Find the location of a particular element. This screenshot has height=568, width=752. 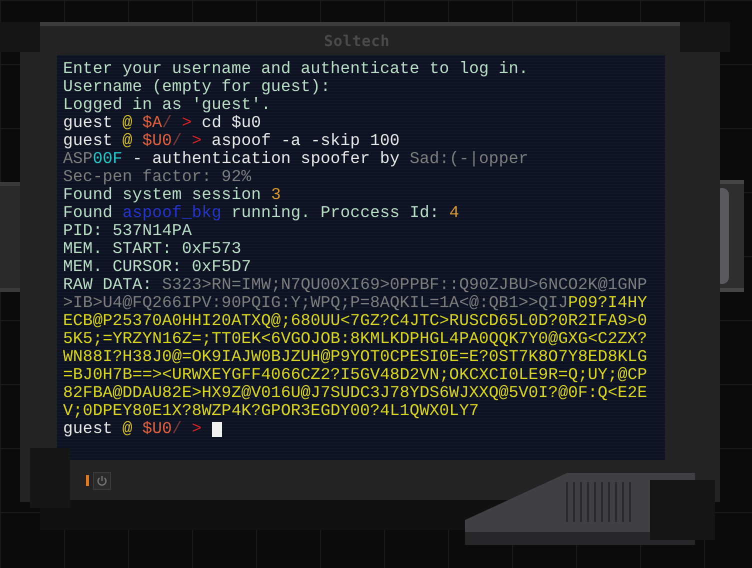

terminal-line: Enter your username and authenticate to log in. is located at coordinates (295, 69).